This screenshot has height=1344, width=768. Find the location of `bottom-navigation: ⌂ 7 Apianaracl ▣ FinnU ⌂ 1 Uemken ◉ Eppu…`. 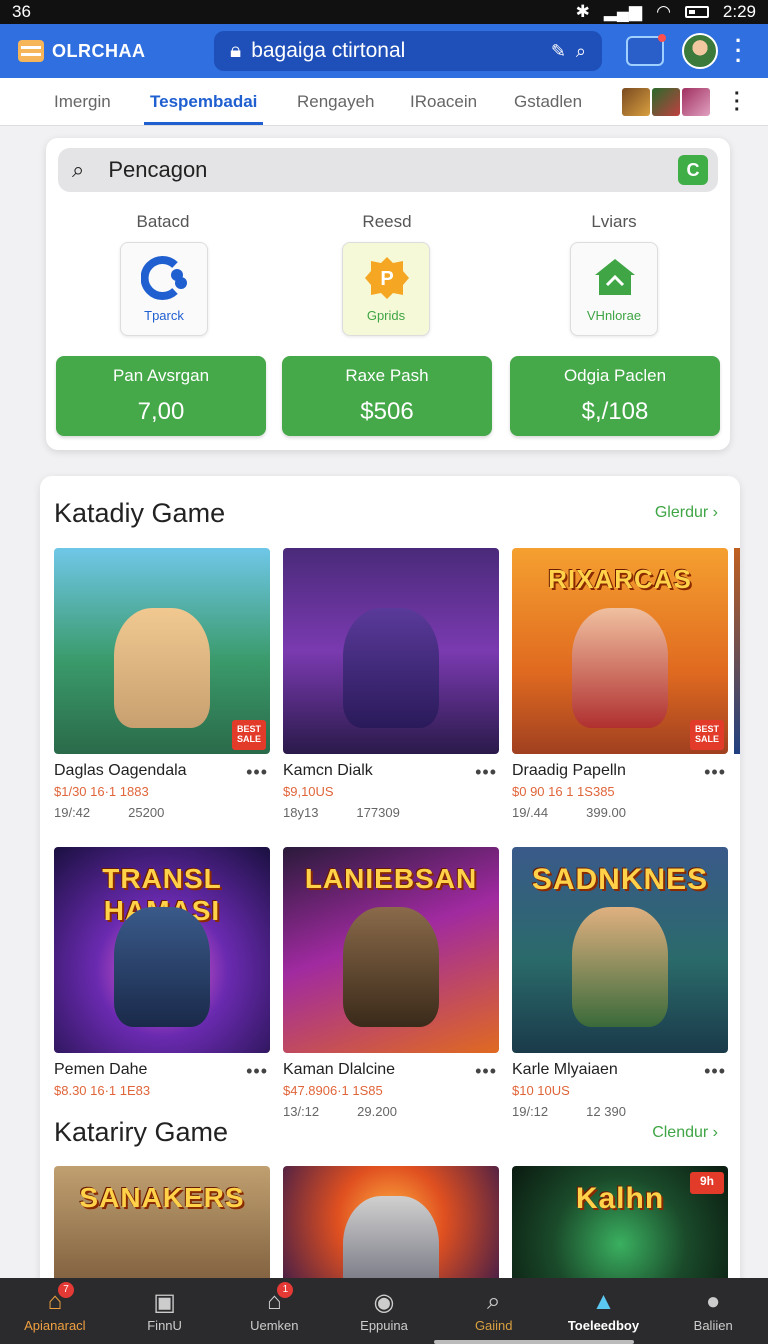

bottom-navigation: ⌂ 7 Apianaracl ▣ FinnU ⌂ 1 Uemken ◉ Eppu… is located at coordinates (384, 1311).